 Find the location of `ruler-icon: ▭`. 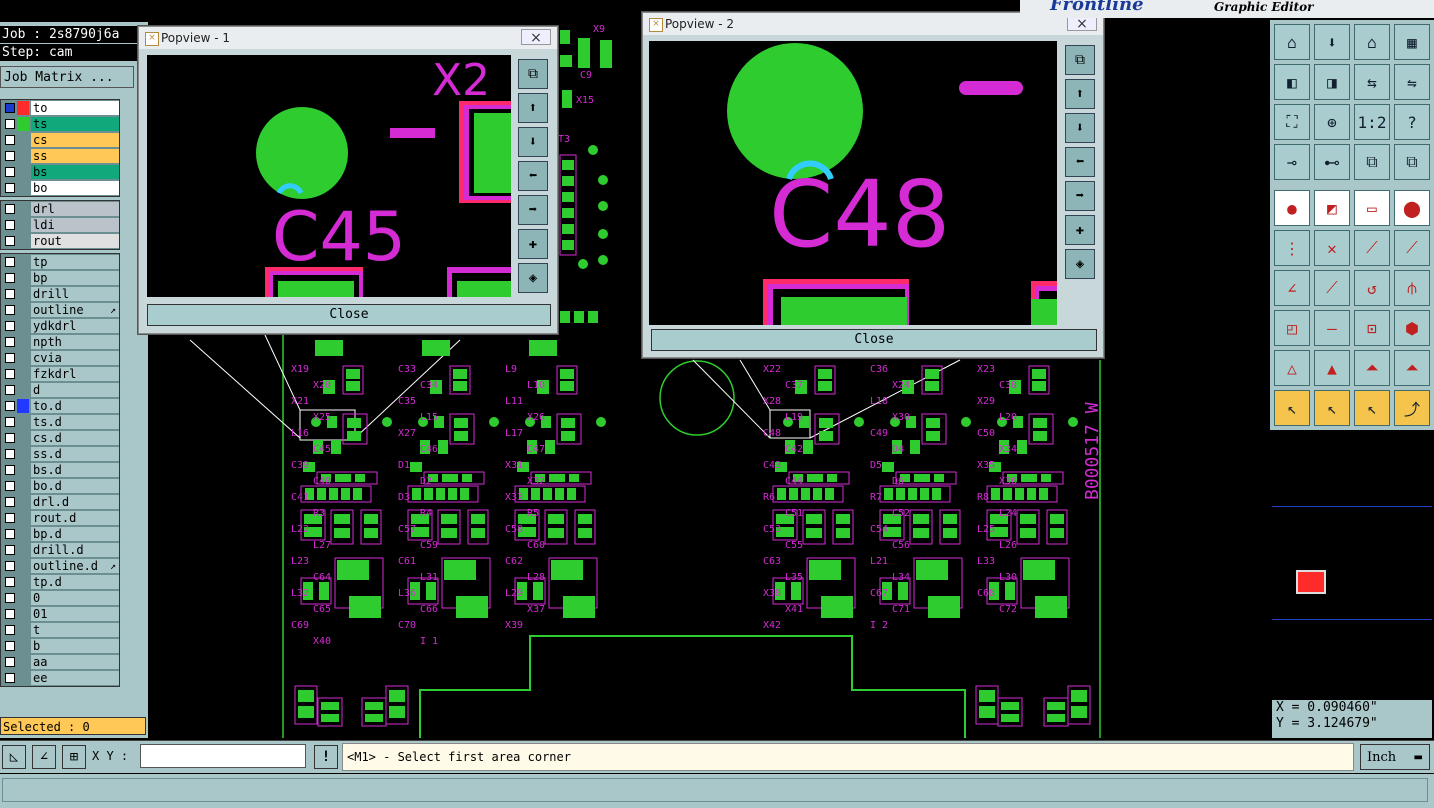

ruler-icon: ▭ is located at coordinates (1372, 208).